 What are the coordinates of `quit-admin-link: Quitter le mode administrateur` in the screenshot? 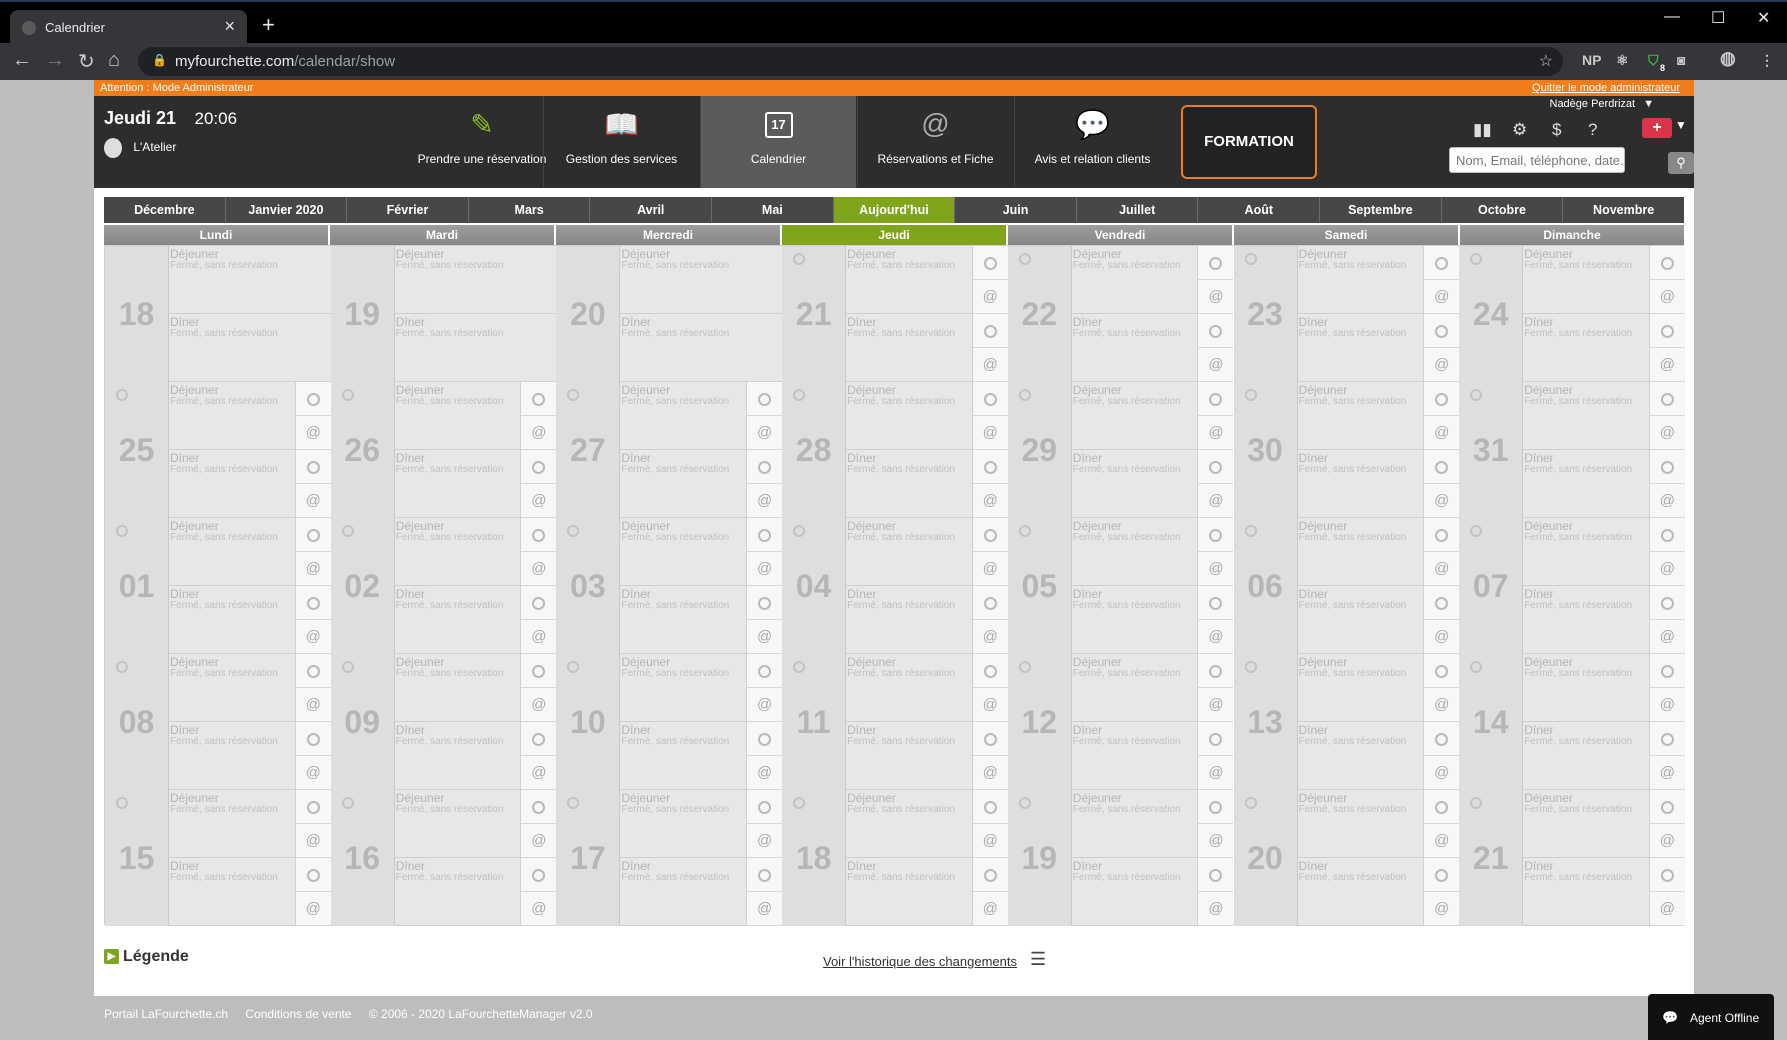 It's located at (1606, 88).